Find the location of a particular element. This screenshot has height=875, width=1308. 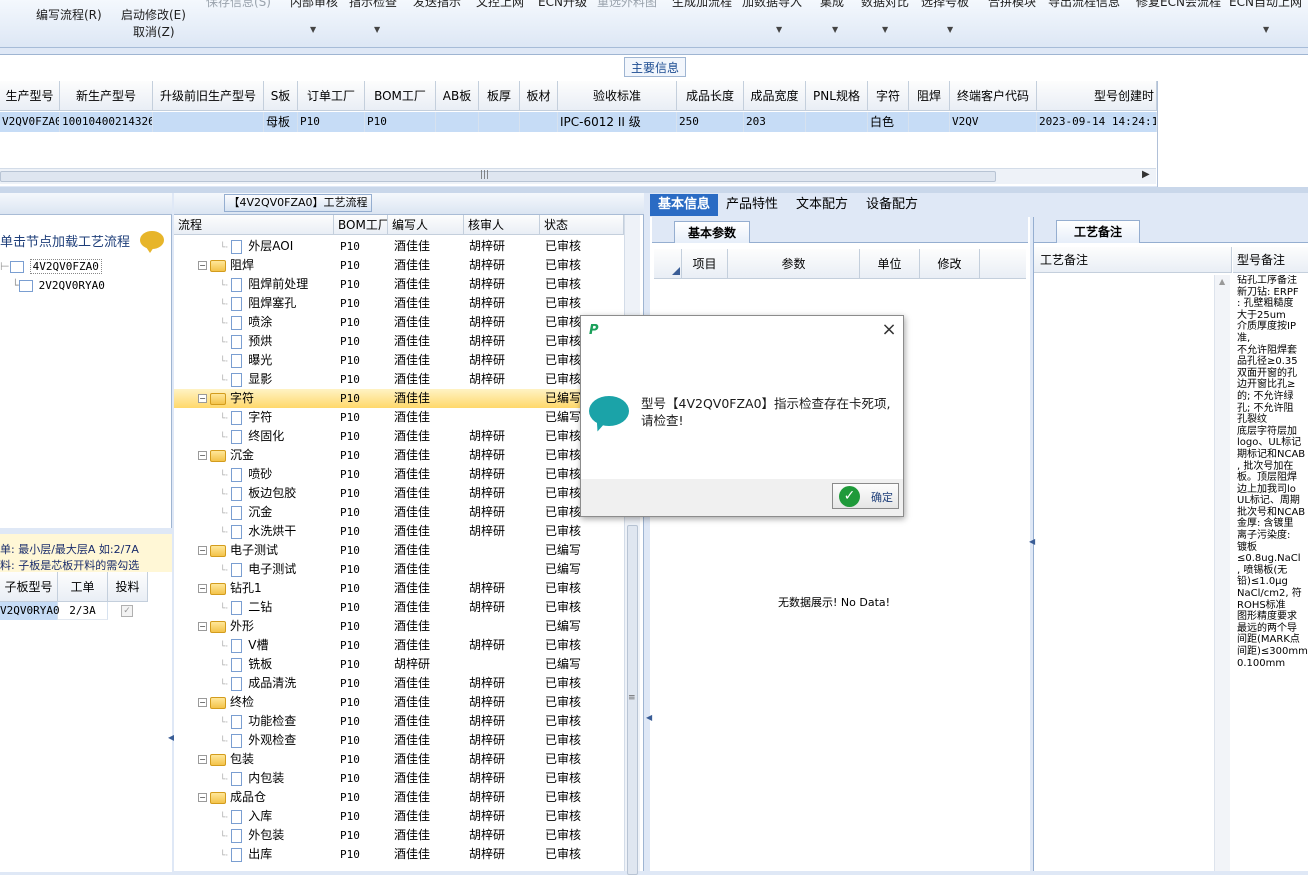

process-row: └· 入库 P10 酒佳佳 胡梓研 已审核 is located at coordinates (399, 816).